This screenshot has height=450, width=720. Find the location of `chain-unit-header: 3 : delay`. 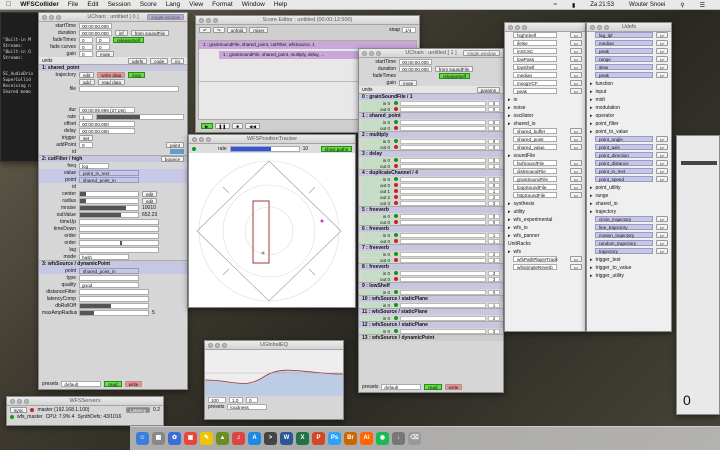

chain-unit-header: 3 : delay is located at coordinates (431, 153).